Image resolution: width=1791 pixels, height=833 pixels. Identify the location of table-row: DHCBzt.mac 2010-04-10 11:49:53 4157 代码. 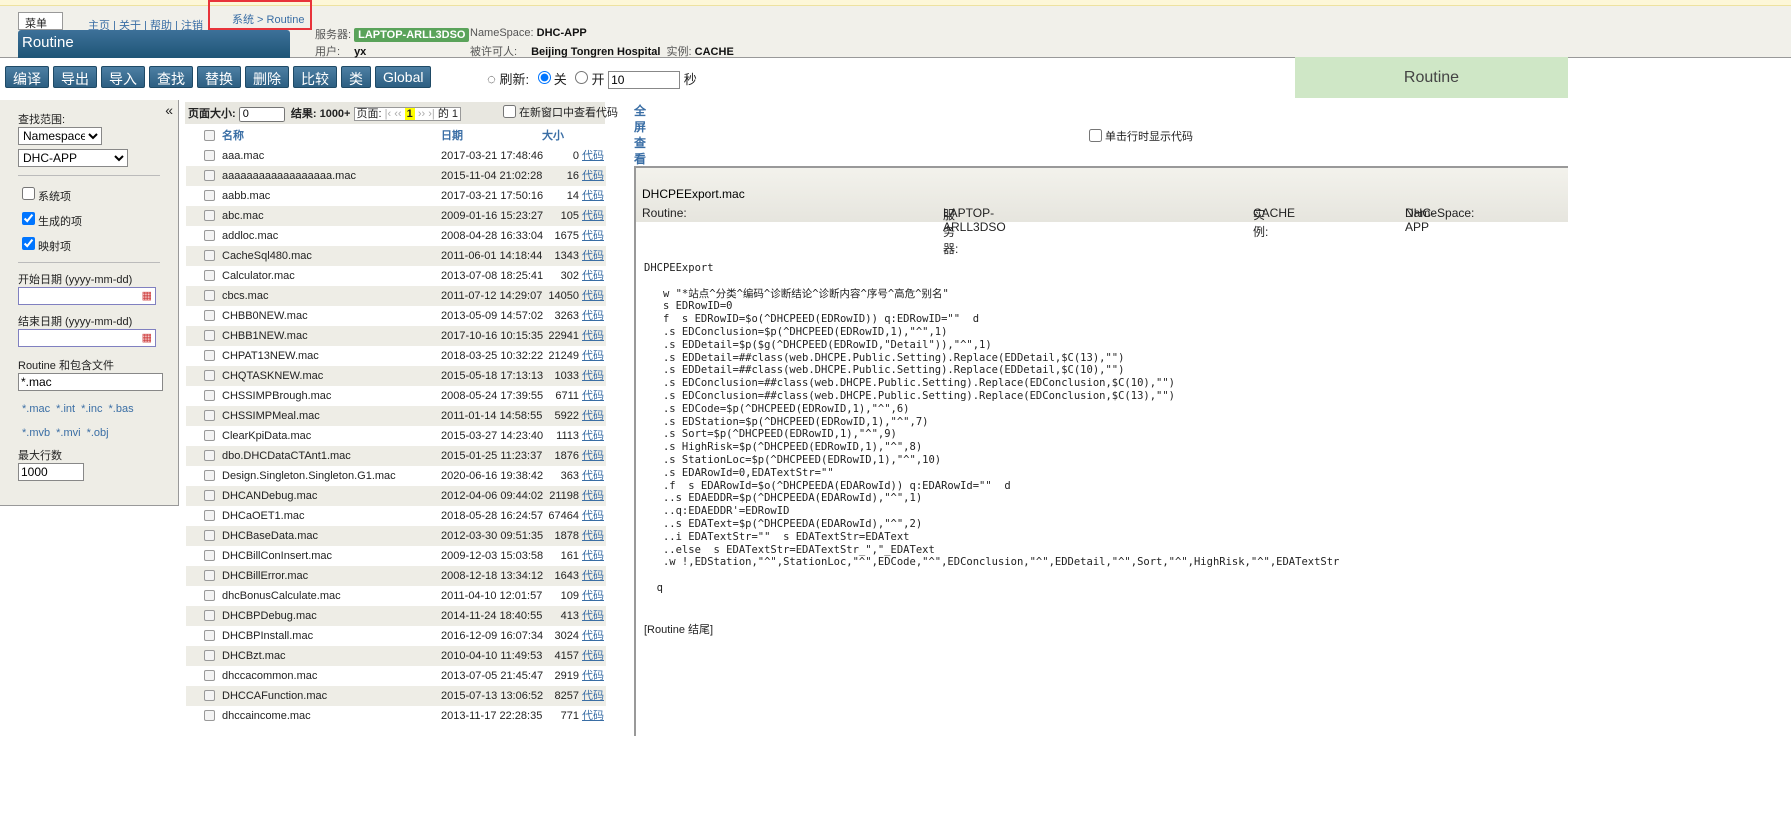
(396, 656).